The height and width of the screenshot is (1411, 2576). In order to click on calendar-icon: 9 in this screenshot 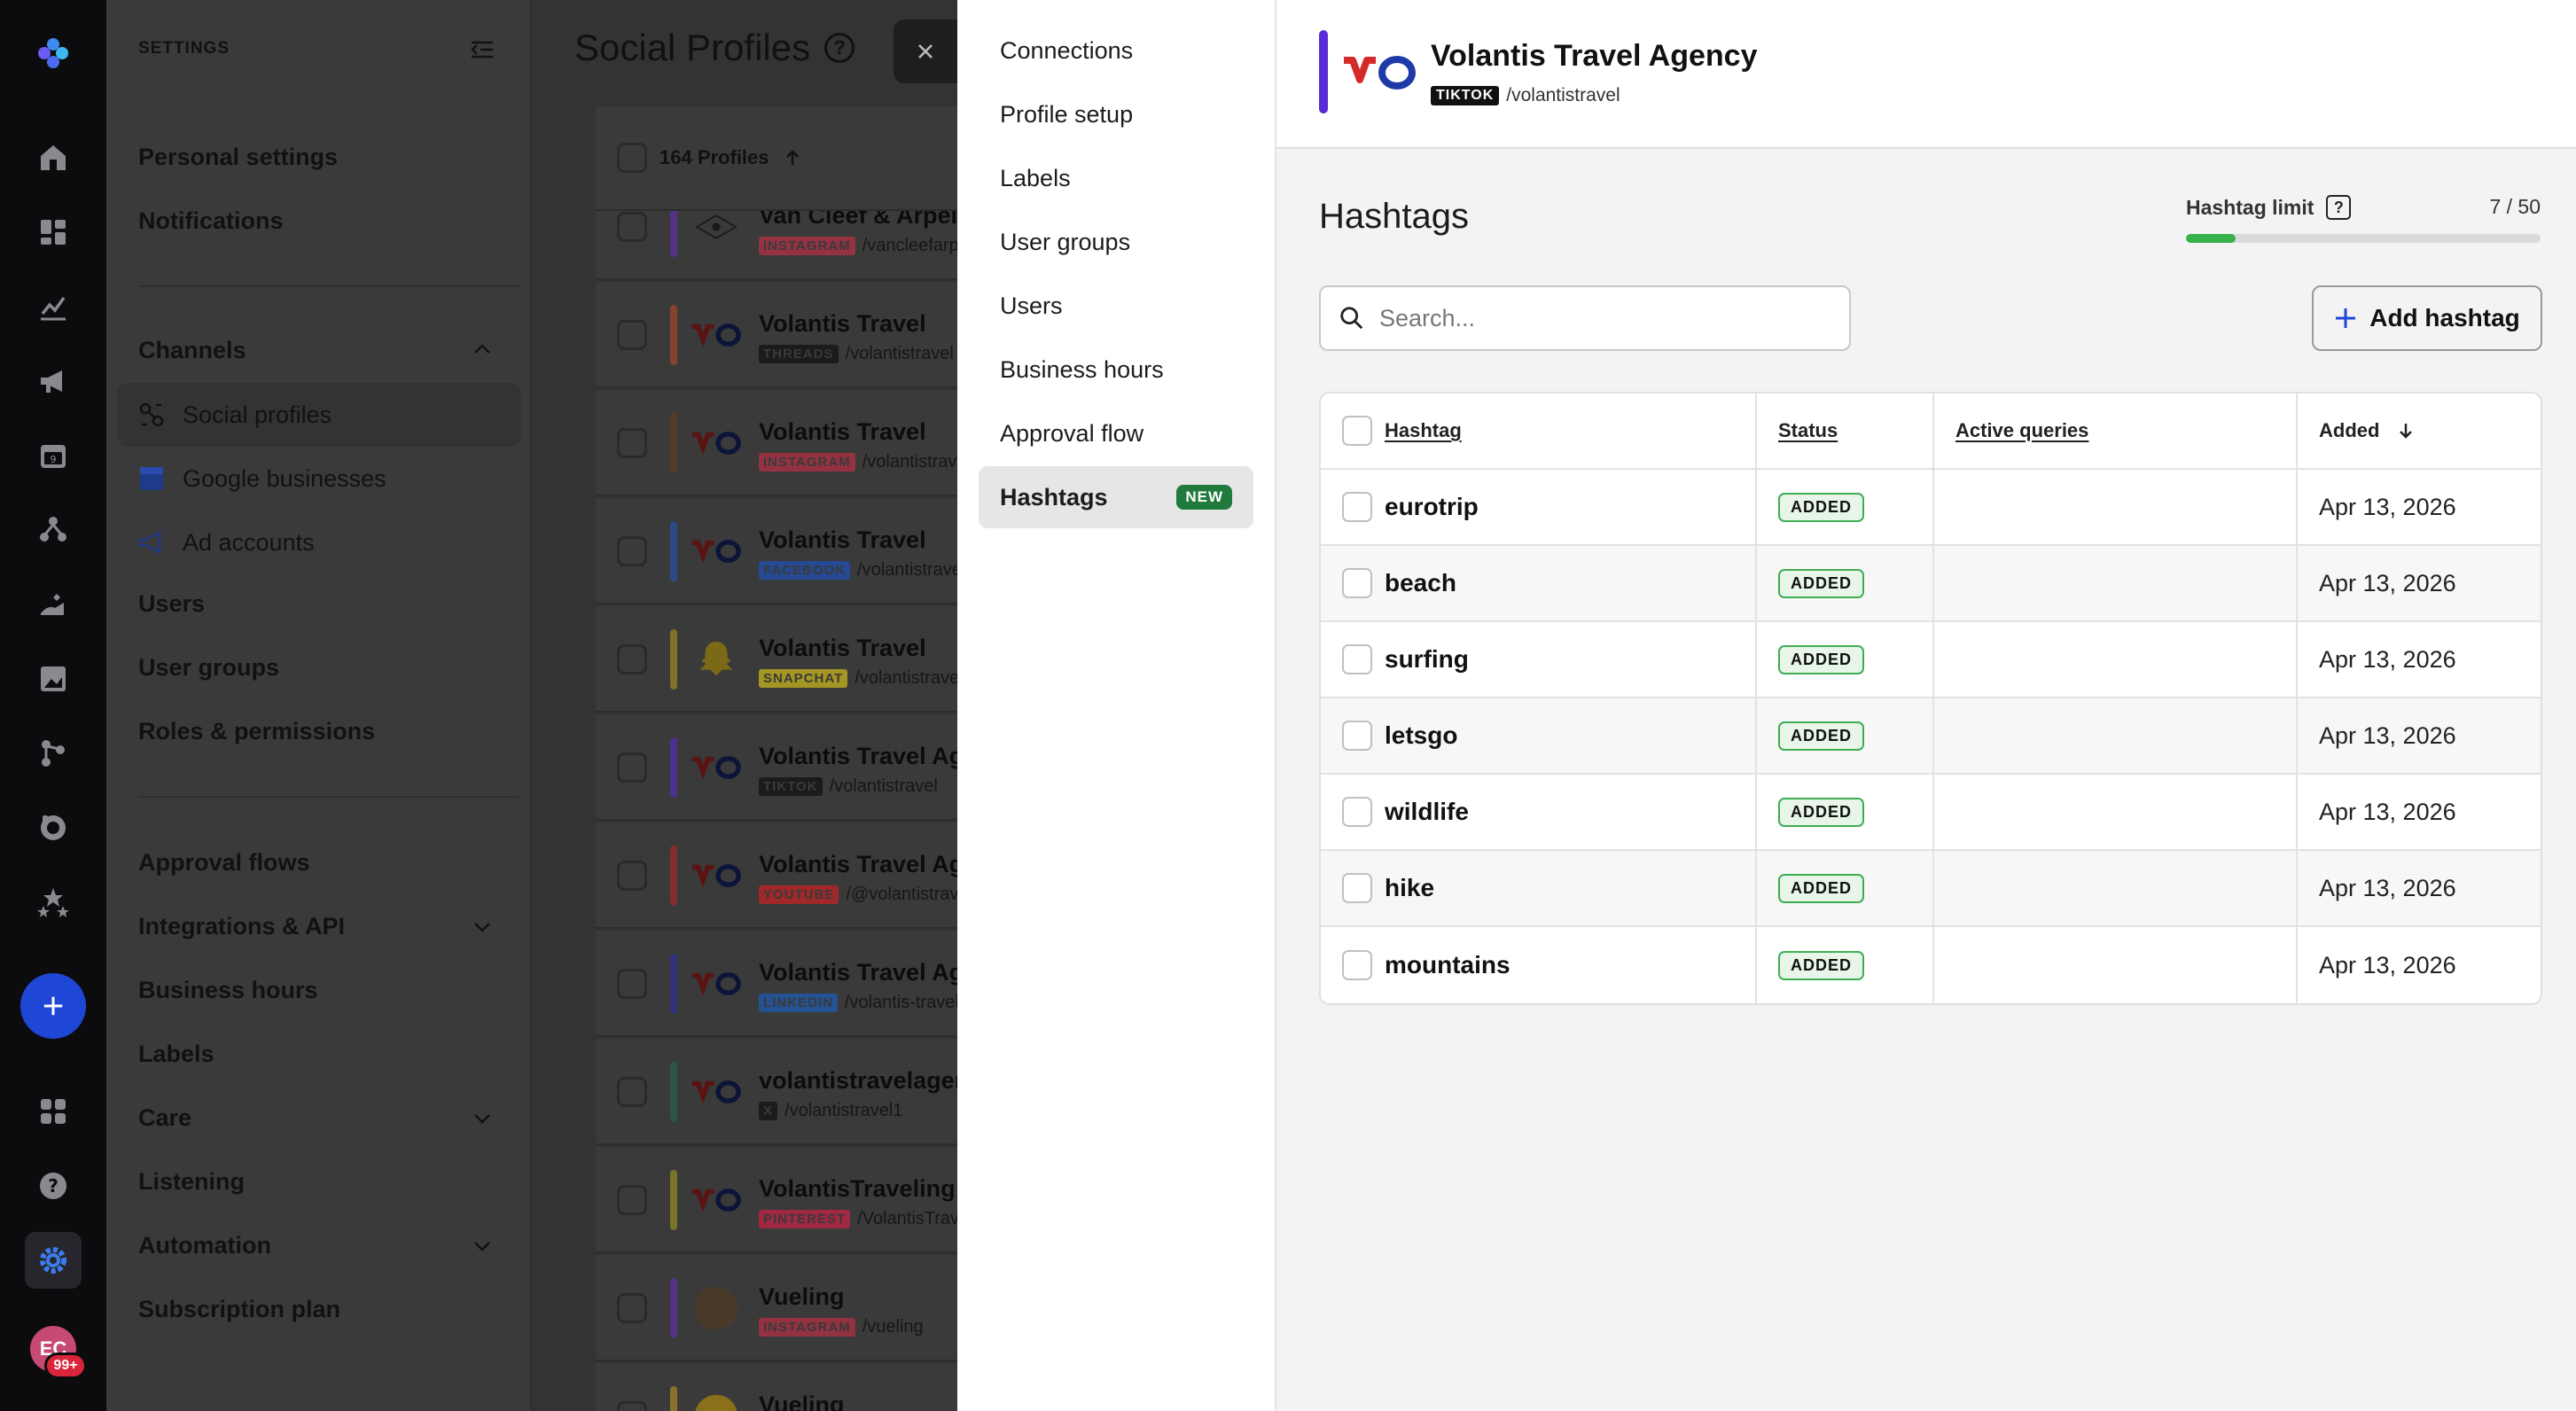, I will do `click(53, 455)`.